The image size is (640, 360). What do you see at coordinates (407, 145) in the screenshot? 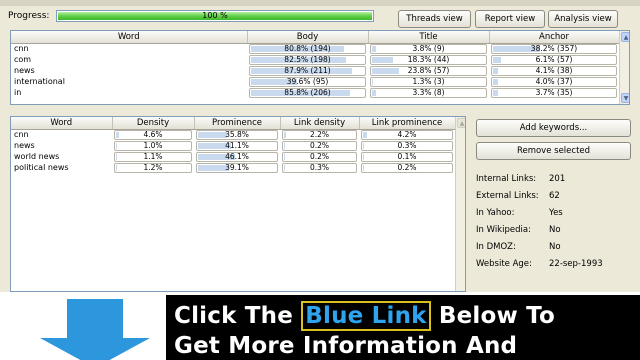
I see `link-prominence-cell-value: 0.3%` at bounding box center [407, 145].